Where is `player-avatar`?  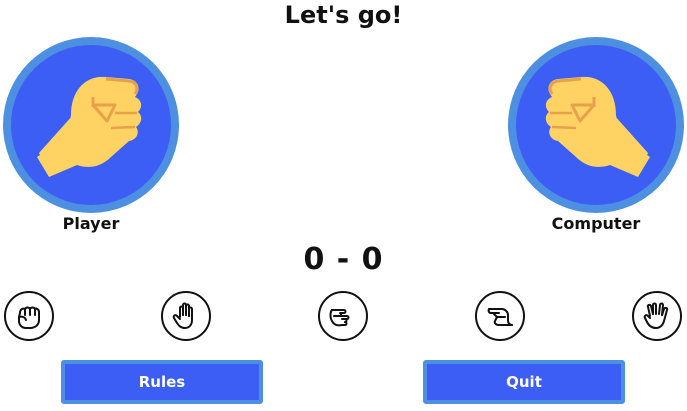 player-avatar is located at coordinates (91, 125).